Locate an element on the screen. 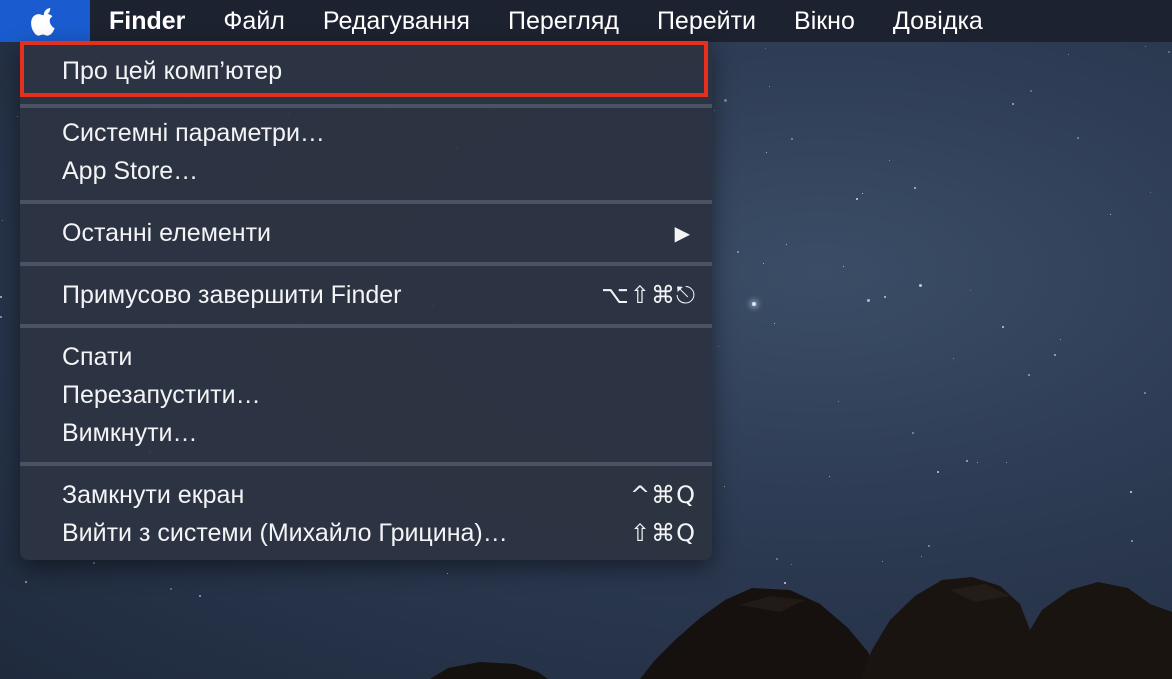 The image size is (1172, 679). menu-finder: Finder is located at coordinates (147, 21).